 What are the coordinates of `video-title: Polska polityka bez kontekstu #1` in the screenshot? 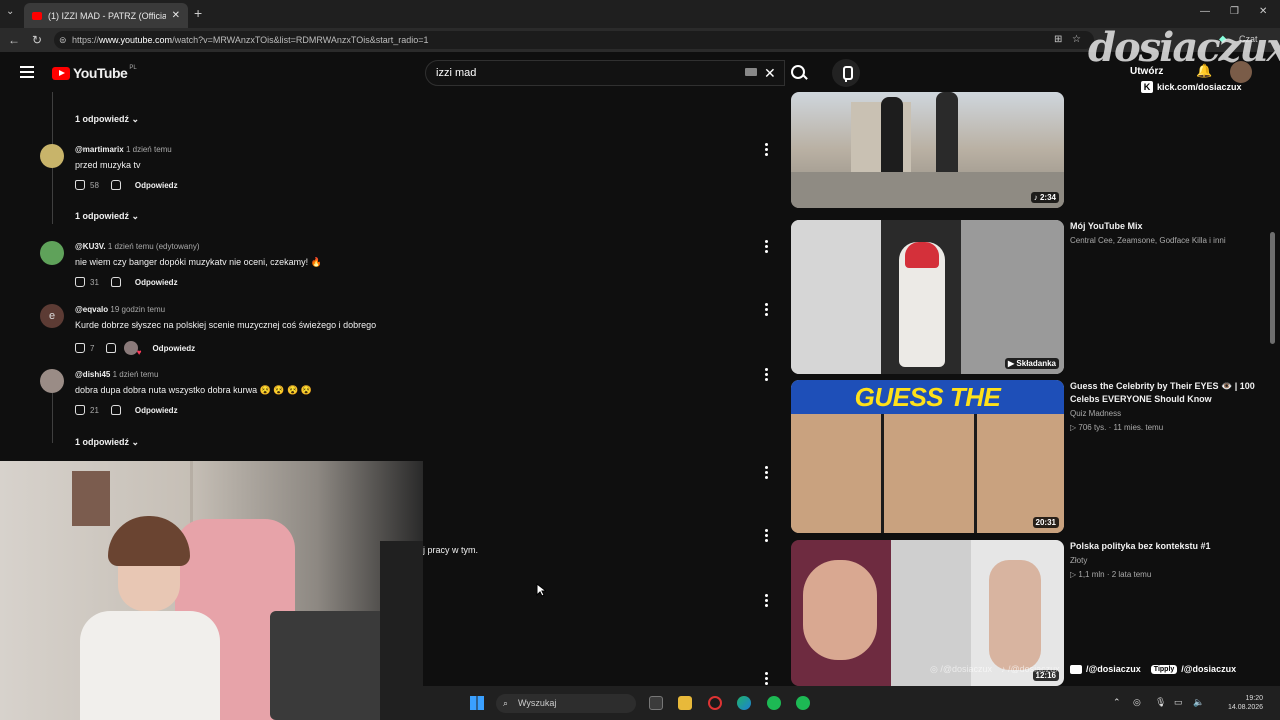 It's located at (1165, 546).